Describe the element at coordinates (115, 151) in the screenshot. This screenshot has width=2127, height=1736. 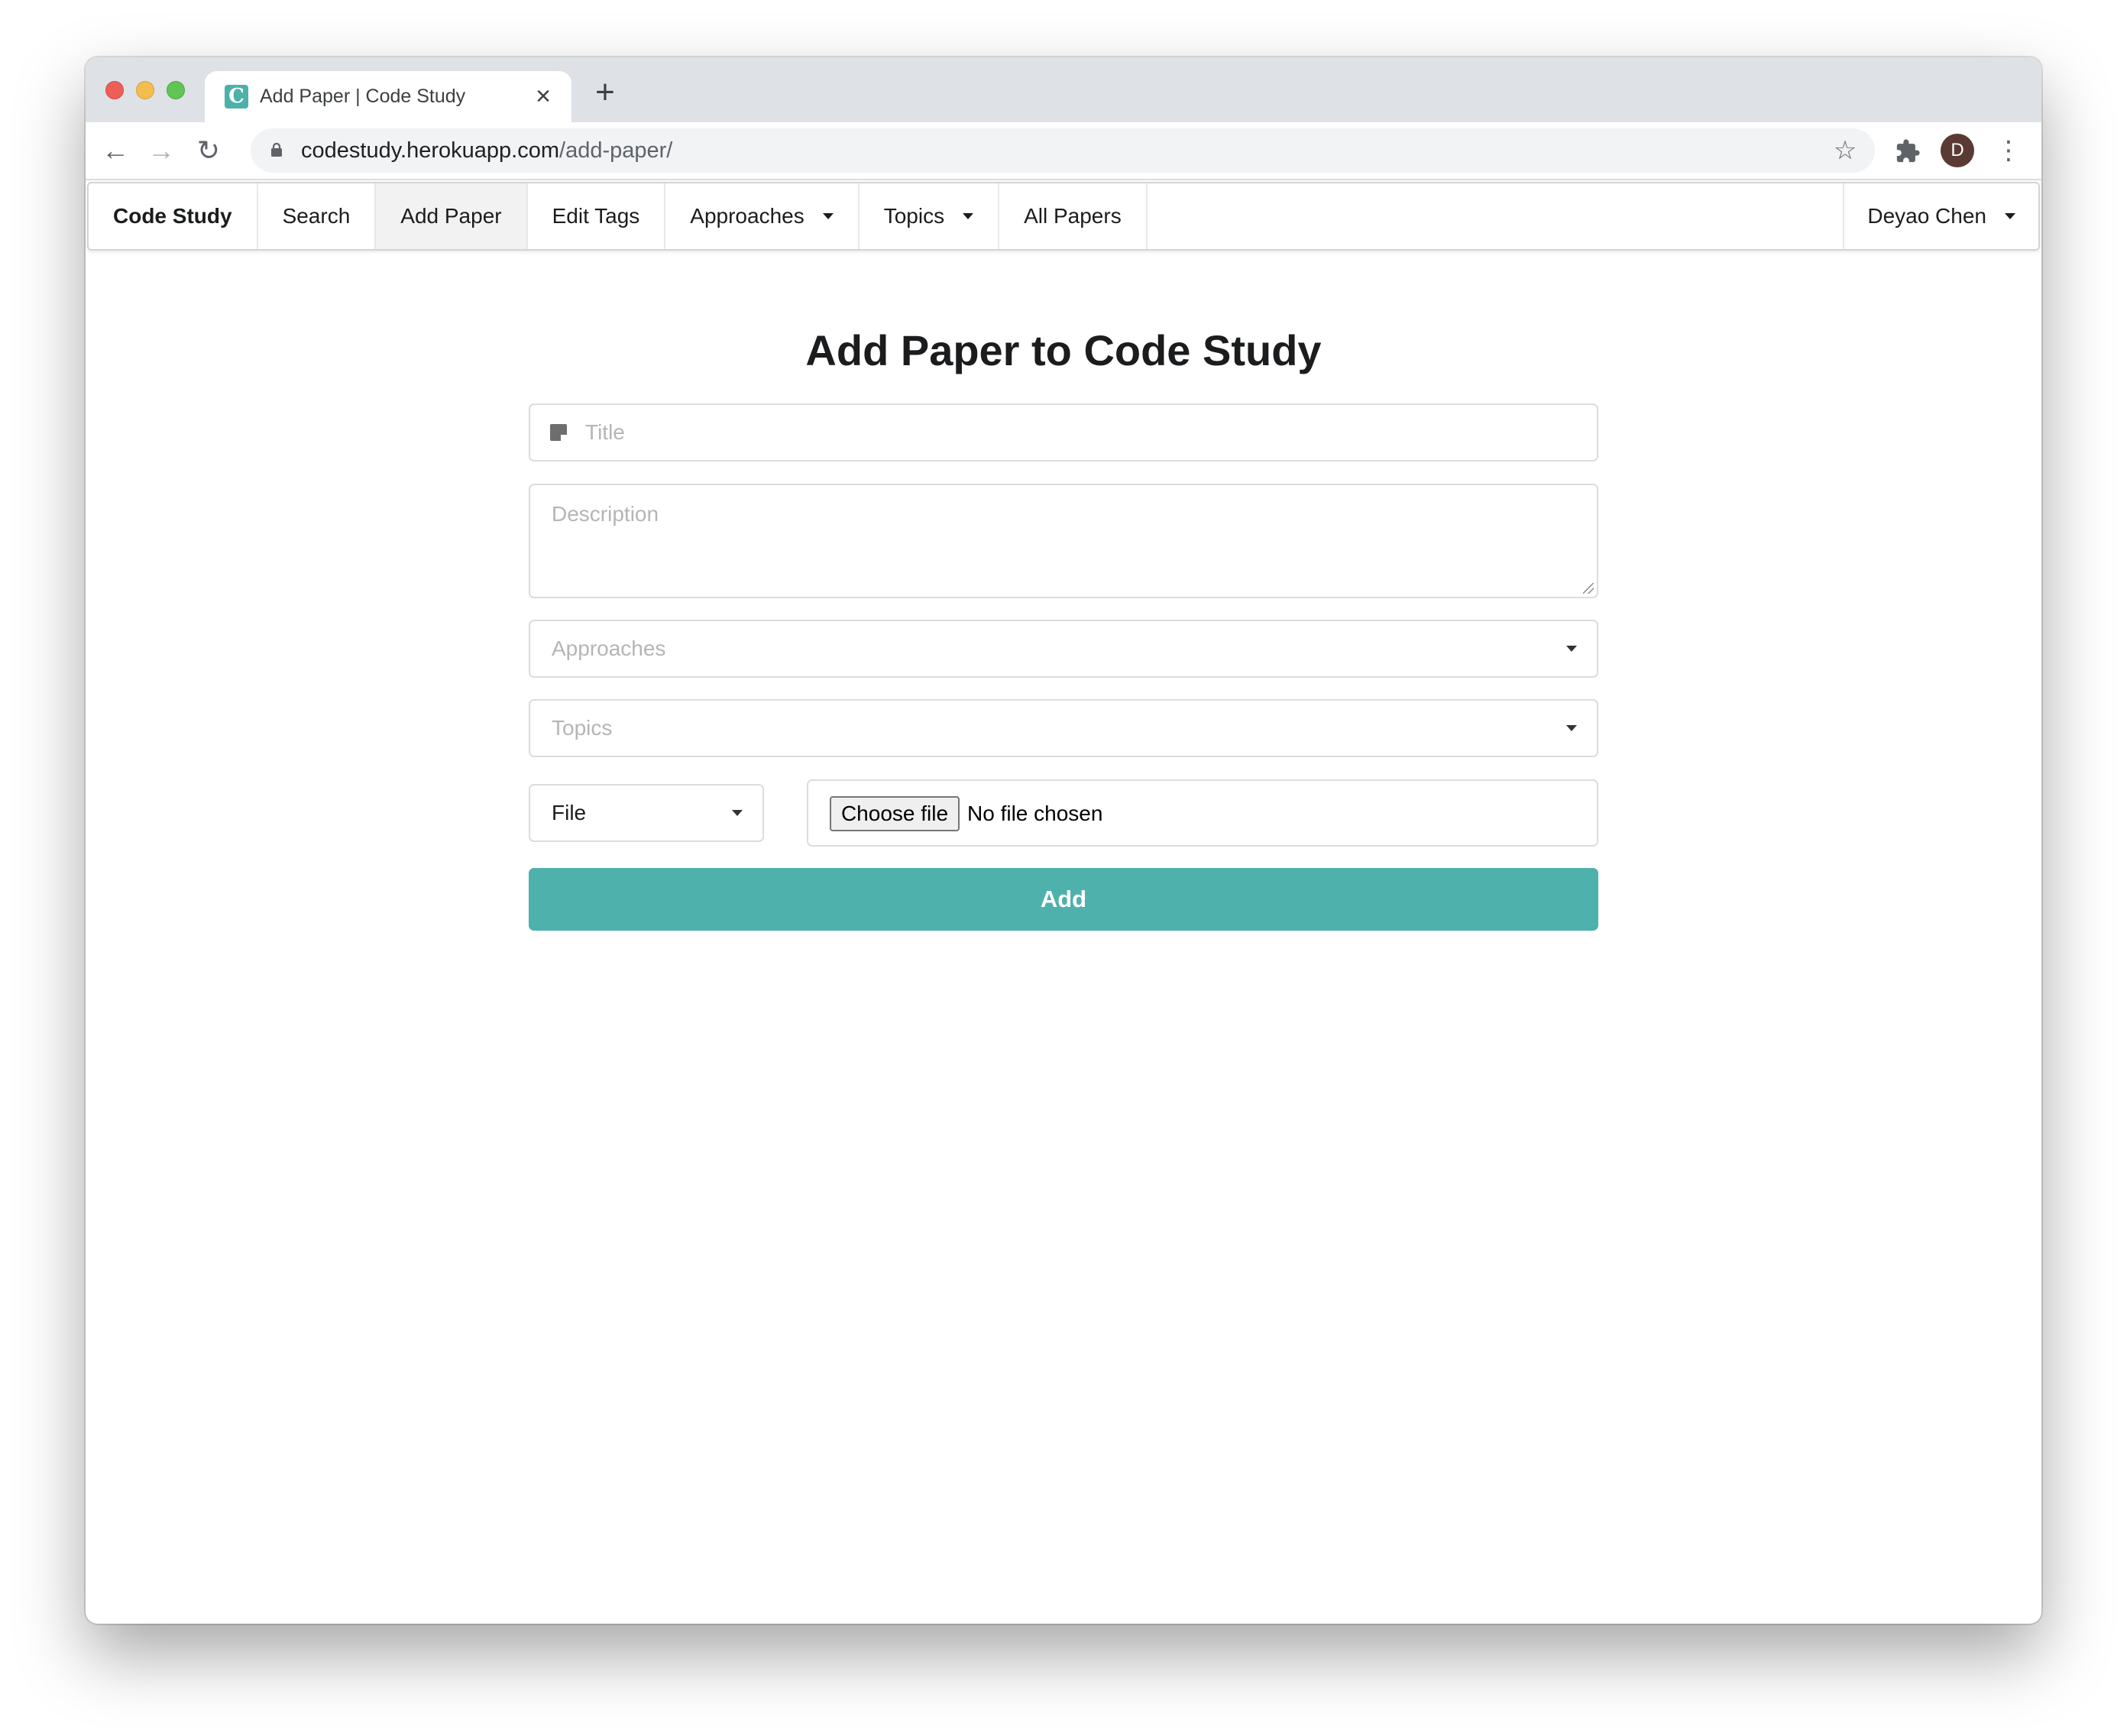
I see `back-icon: ←` at that location.